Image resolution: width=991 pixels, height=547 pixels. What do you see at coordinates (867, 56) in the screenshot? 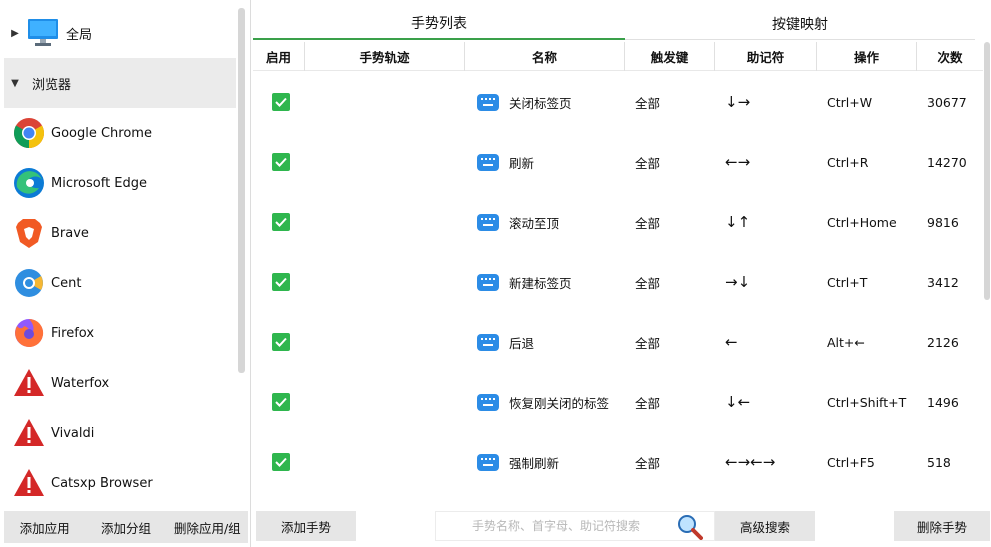
I see `col-action: 操作` at bounding box center [867, 56].